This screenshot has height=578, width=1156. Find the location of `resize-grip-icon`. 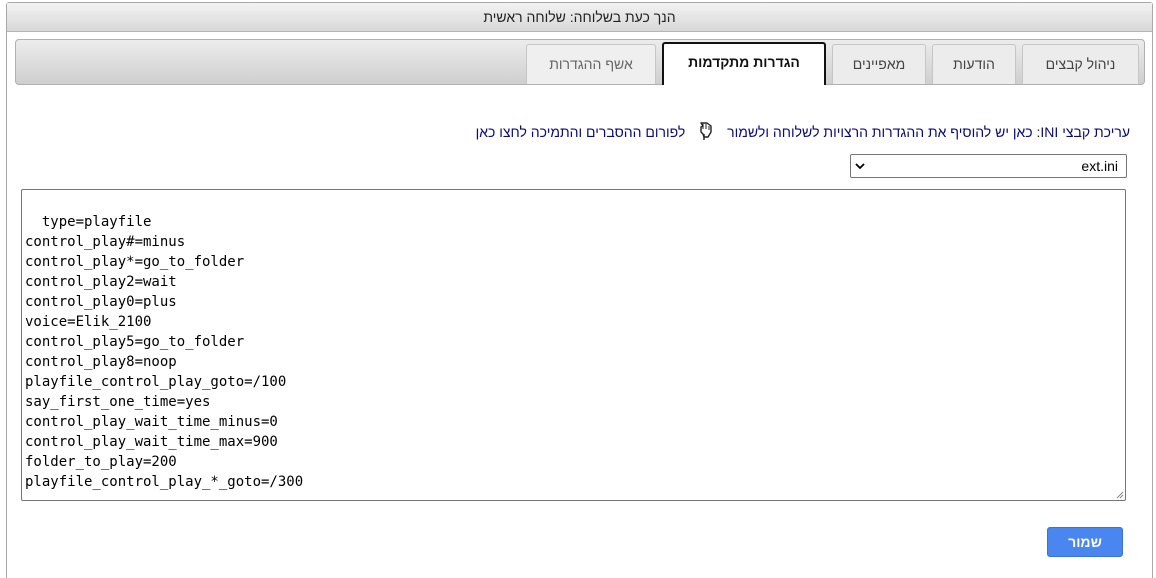

resize-grip-icon is located at coordinates (1119, 494).